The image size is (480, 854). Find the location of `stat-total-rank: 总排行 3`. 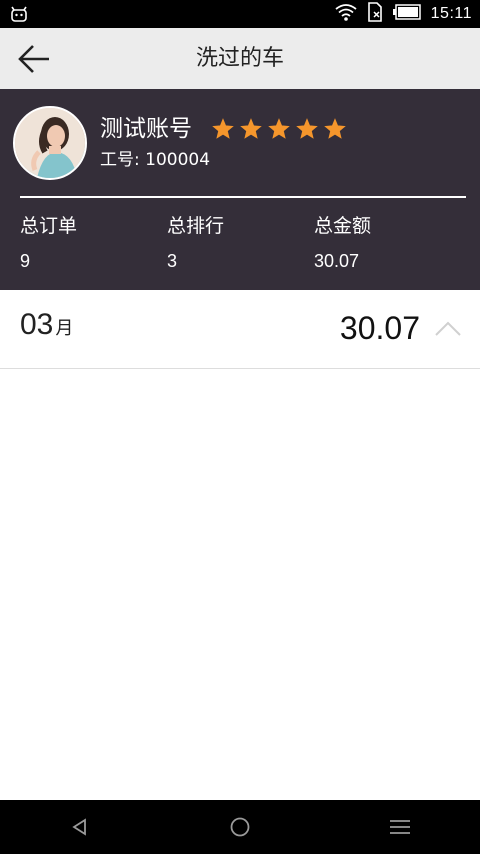

stat-total-rank: 总排行 3 is located at coordinates (237, 243).